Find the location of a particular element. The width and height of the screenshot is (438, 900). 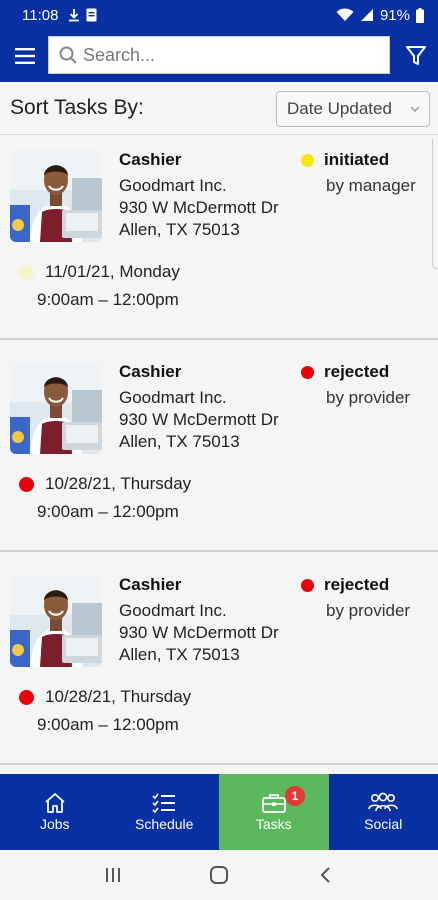

nav-jobs: Jobs is located at coordinates (55, 812).